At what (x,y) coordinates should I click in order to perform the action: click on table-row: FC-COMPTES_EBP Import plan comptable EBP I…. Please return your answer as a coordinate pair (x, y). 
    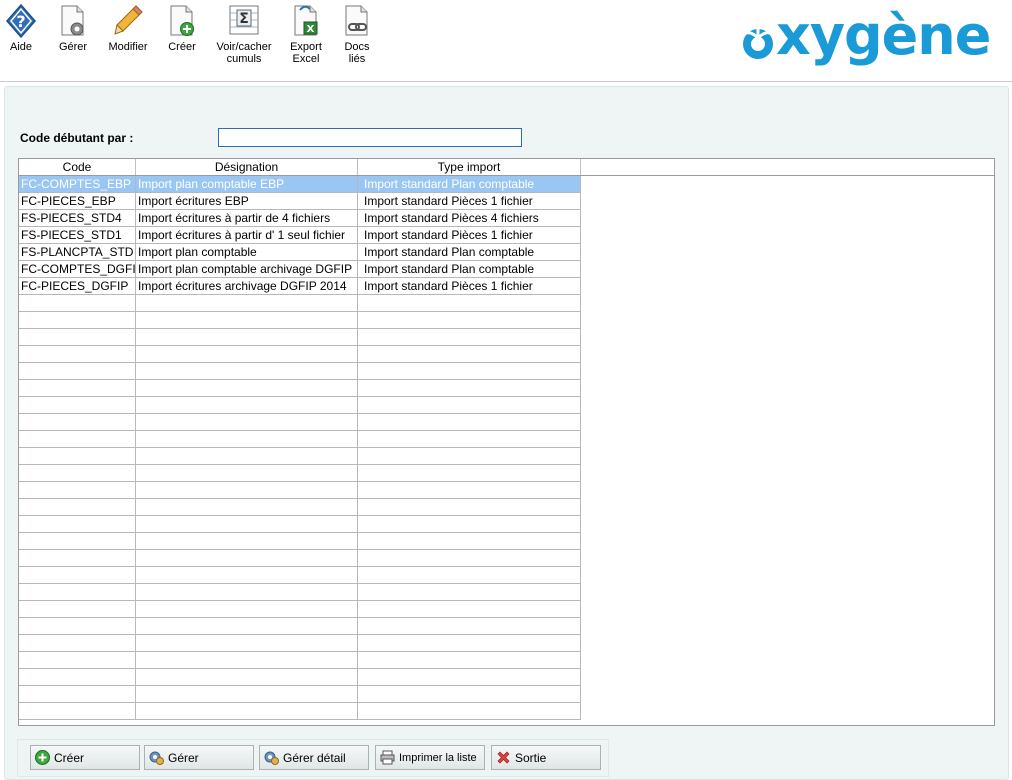
    Looking at the image, I should click on (300, 184).